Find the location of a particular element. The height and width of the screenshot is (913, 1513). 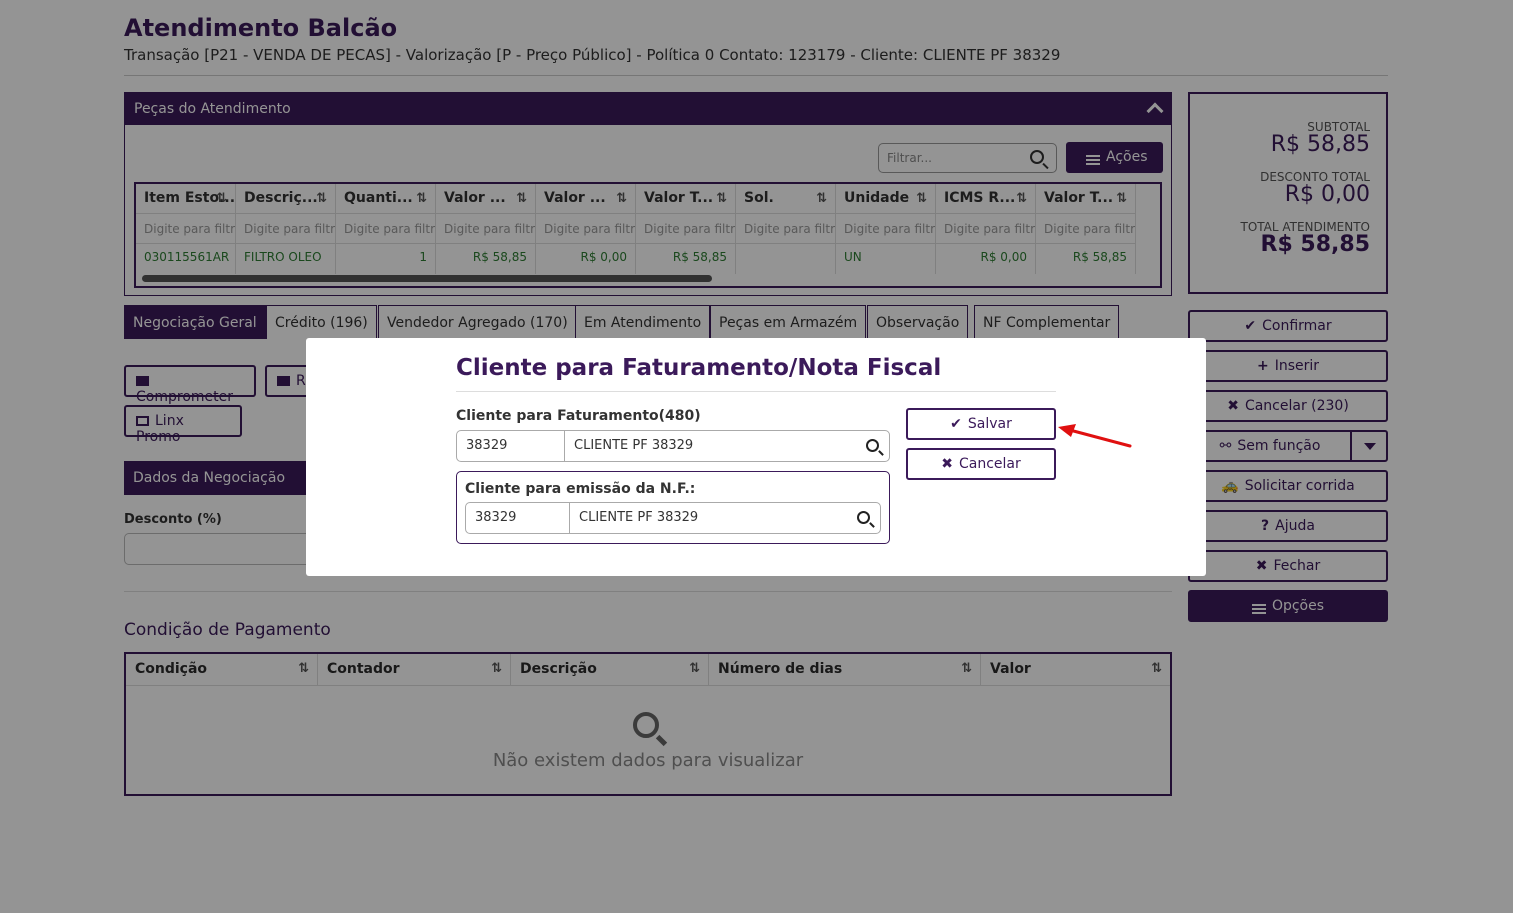

billing-client-field: 38329 CLIENTE PF 38329 is located at coordinates (673, 446).